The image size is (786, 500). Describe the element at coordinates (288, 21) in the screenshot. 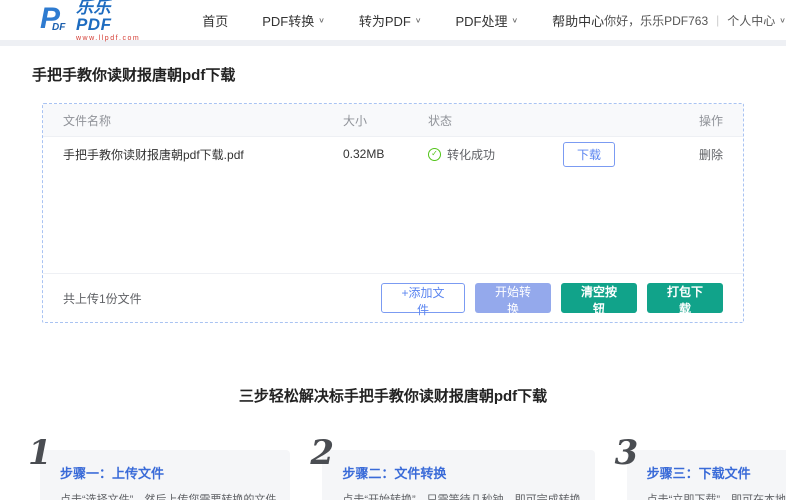

I see `nav-label: PDF转换` at that location.